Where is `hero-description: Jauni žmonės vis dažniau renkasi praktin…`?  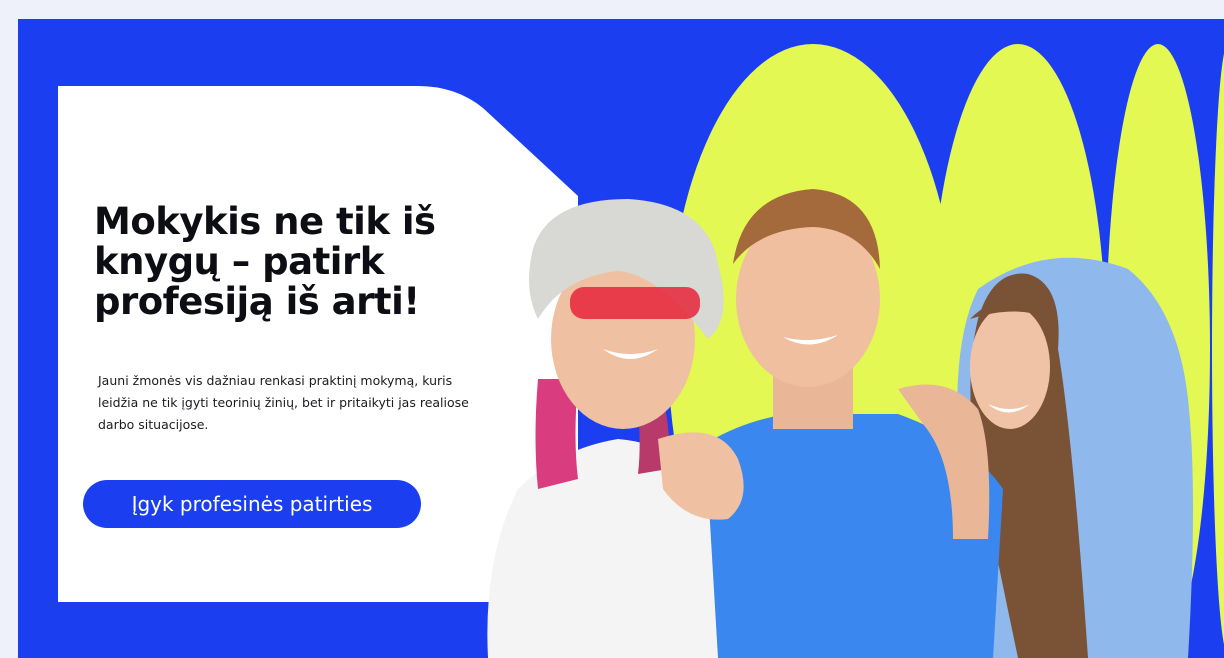 hero-description: Jauni žmonės vis dažniau renkasi praktin… is located at coordinates (283, 402).